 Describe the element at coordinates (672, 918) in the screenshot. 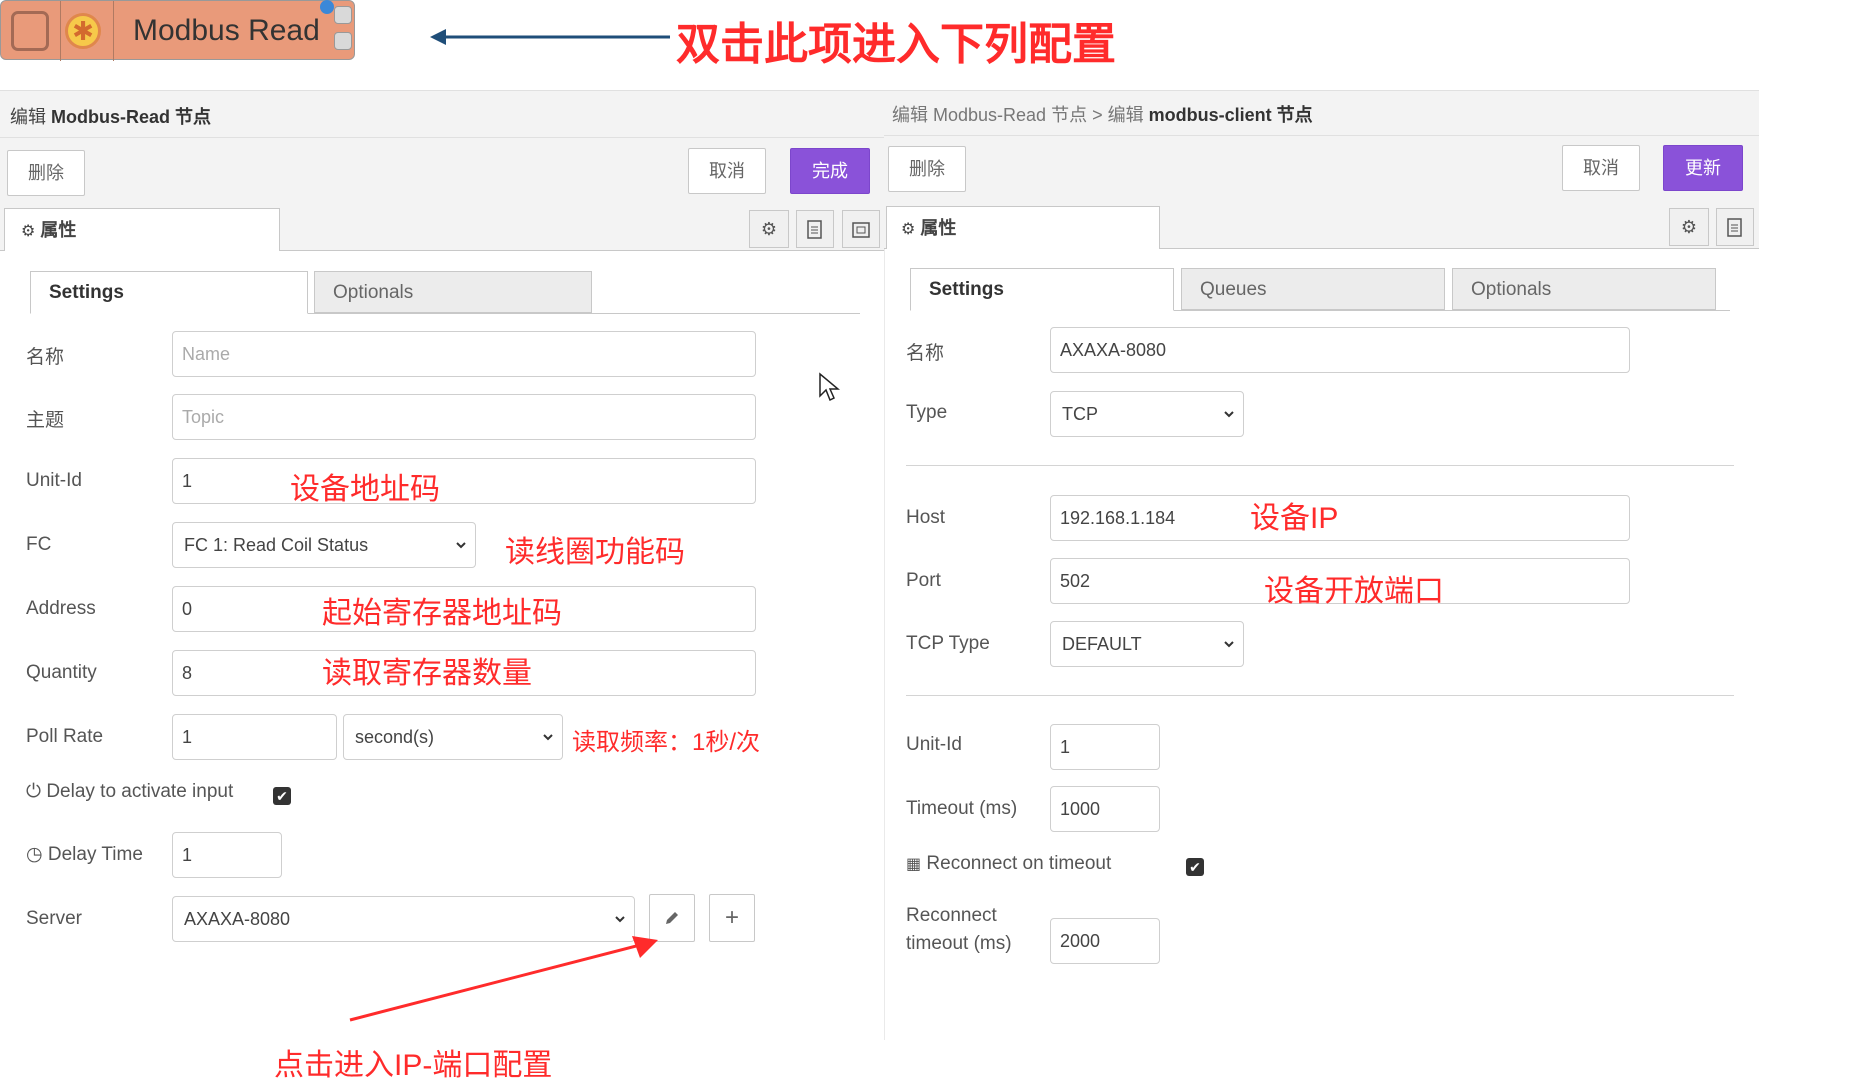

I see `pencil-icon` at that location.